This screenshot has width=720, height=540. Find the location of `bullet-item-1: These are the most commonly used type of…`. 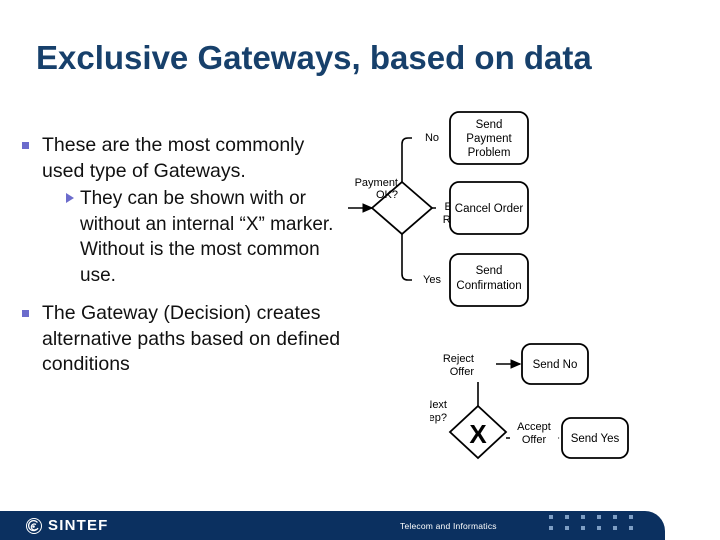

bullet-item-1: These are the most commonly used type of… is located at coordinates (179, 158).